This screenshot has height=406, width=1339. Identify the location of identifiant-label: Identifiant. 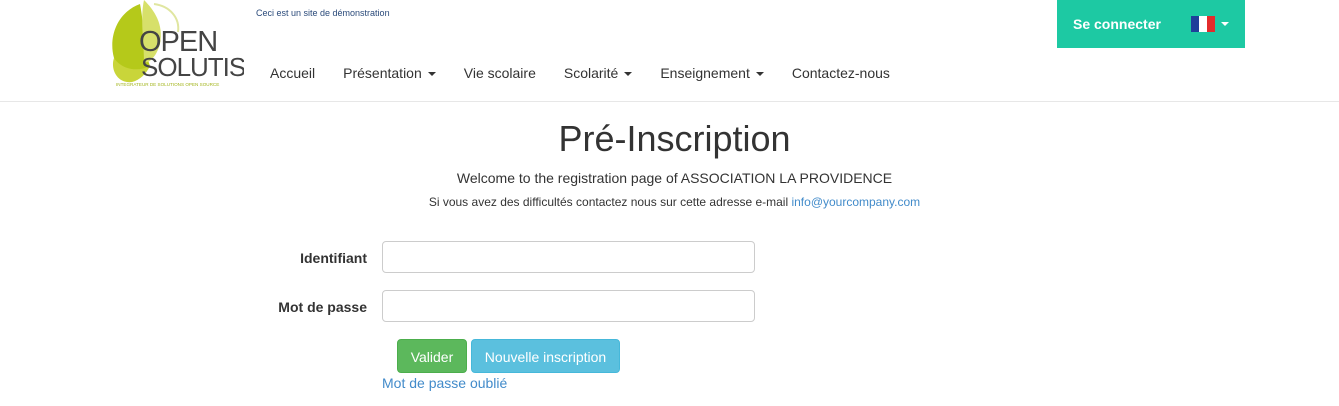
(333, 258).